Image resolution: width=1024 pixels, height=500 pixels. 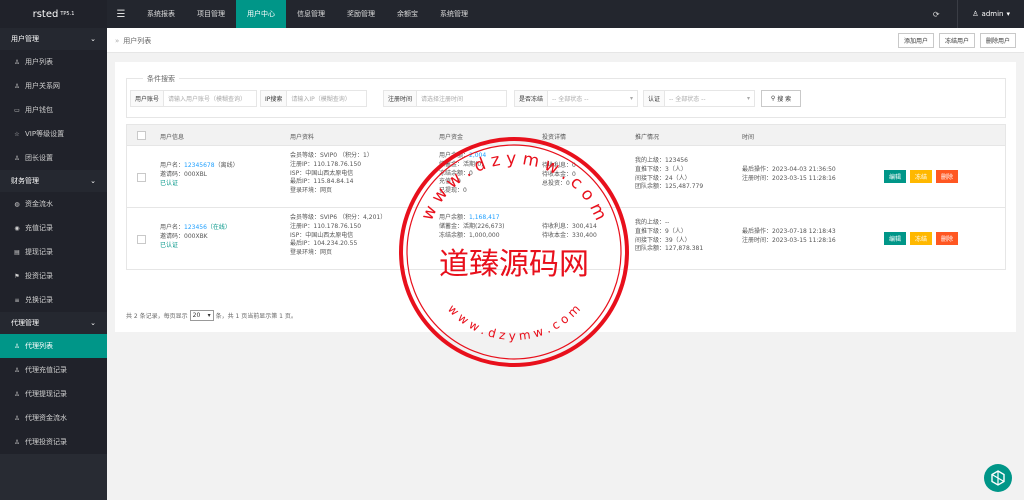 What do you see at coordinates (361, 14) in the screenshot?
I see `topnav-item: 奖励管理` at bounding box center [361, 14].